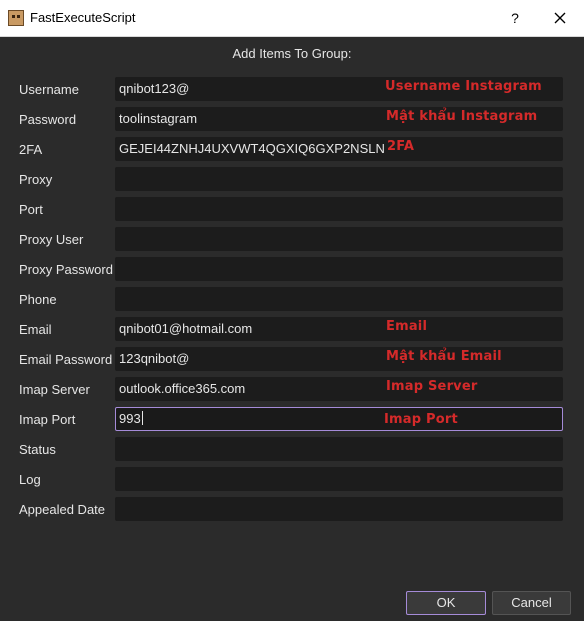 This screenshot has height=621, width=584. What do you see at coordinates (142, 418) in the screenshot?
I see `text-caret` at bounding box center [142, 418].